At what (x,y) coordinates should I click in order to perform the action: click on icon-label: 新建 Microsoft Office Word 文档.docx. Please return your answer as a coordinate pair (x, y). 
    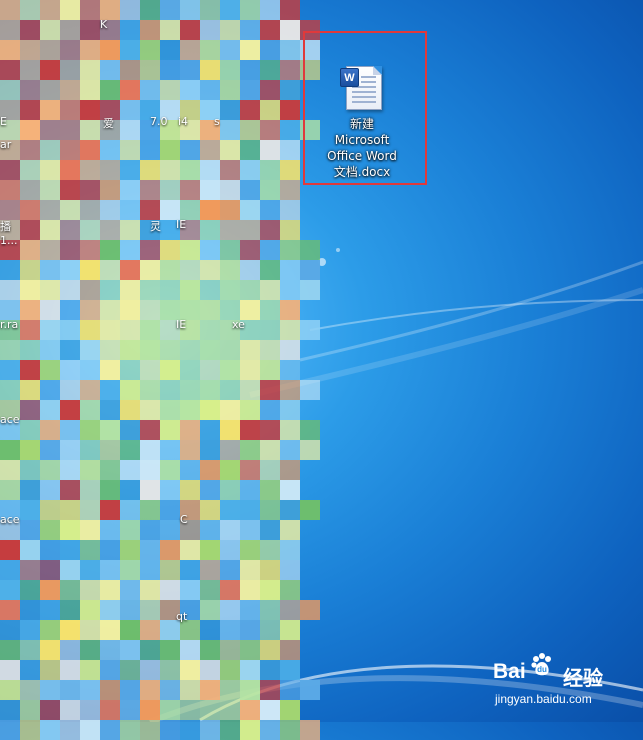
    Looking at the image, I should click on (362, 148).